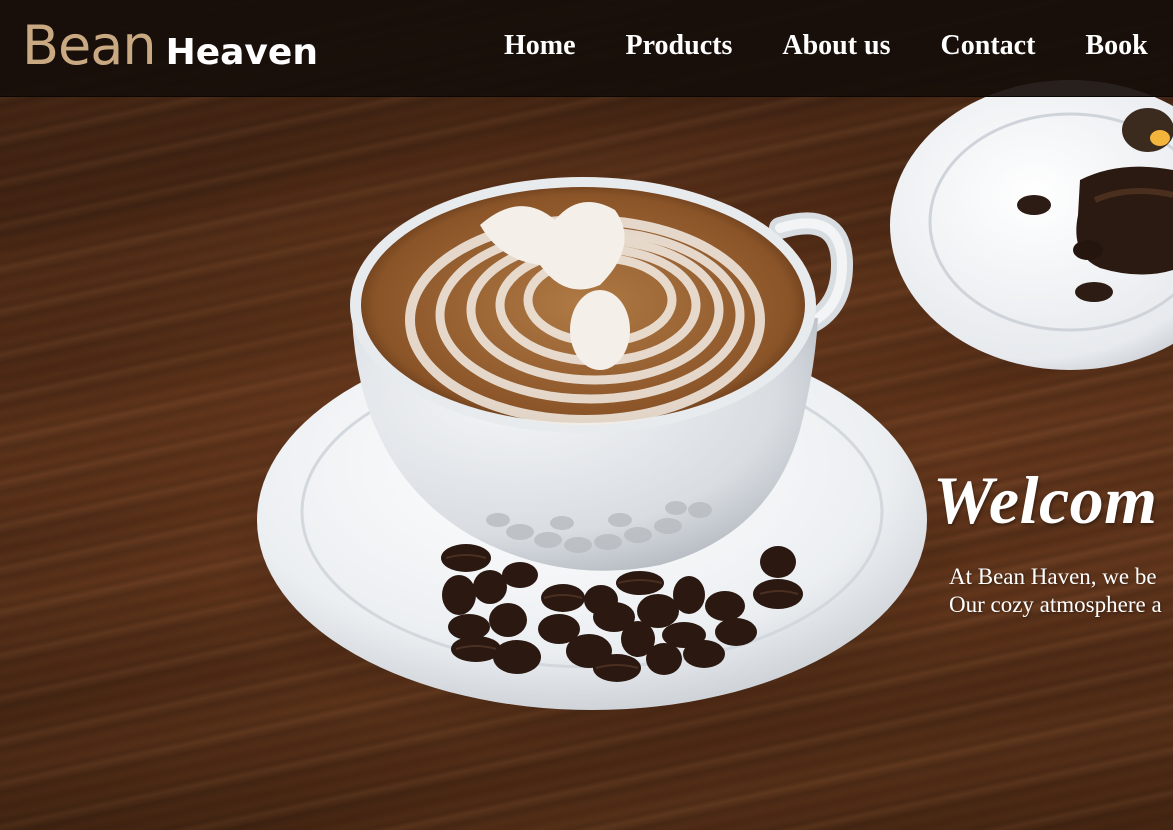  Describe the element at coordinates (89, 45) in the screenshot. I see `brand-name-primary: Bean` at that location.